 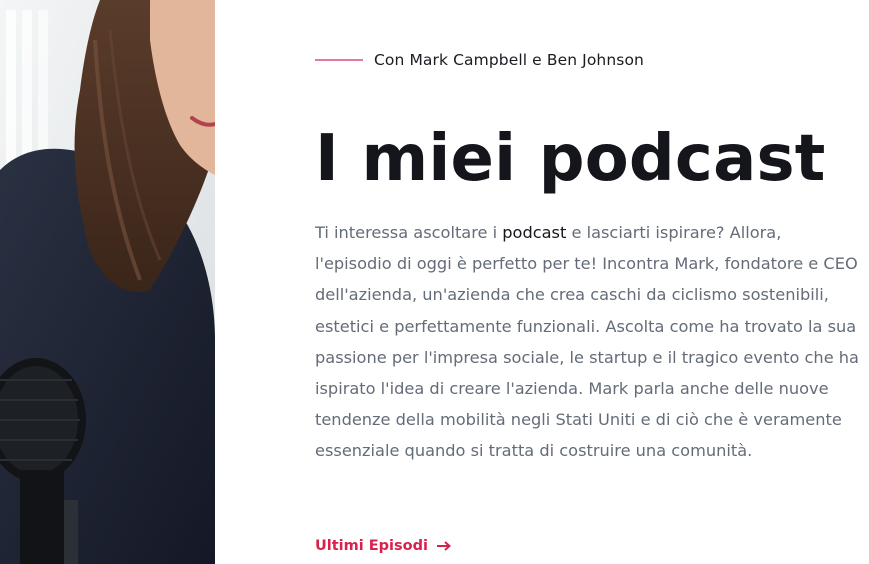 I want to click on description-text-start: Ti interessa ascoltare i, so click(x=409, y=232).